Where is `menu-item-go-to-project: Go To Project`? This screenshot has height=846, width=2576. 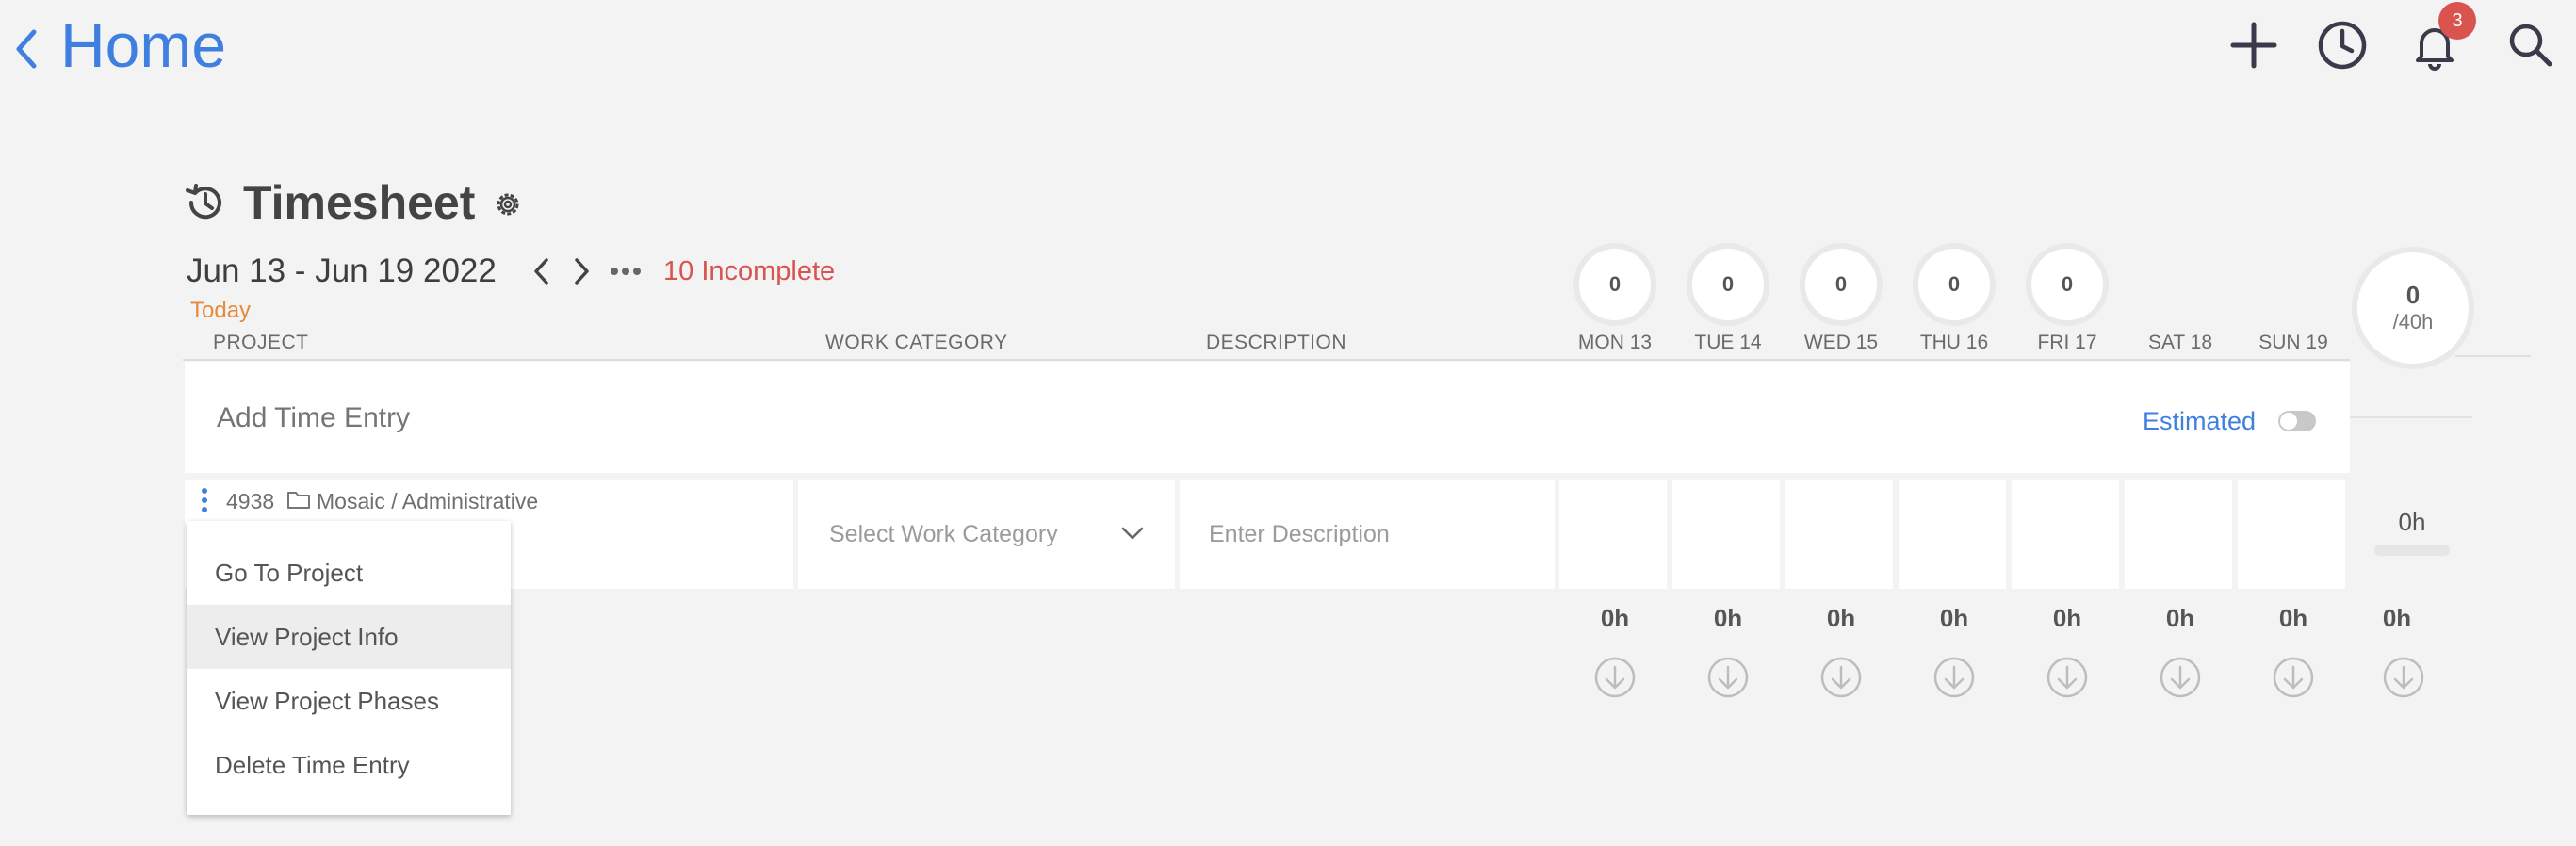 menu-item-go-to-project: Go To Project is located at coordinates (349, 573).